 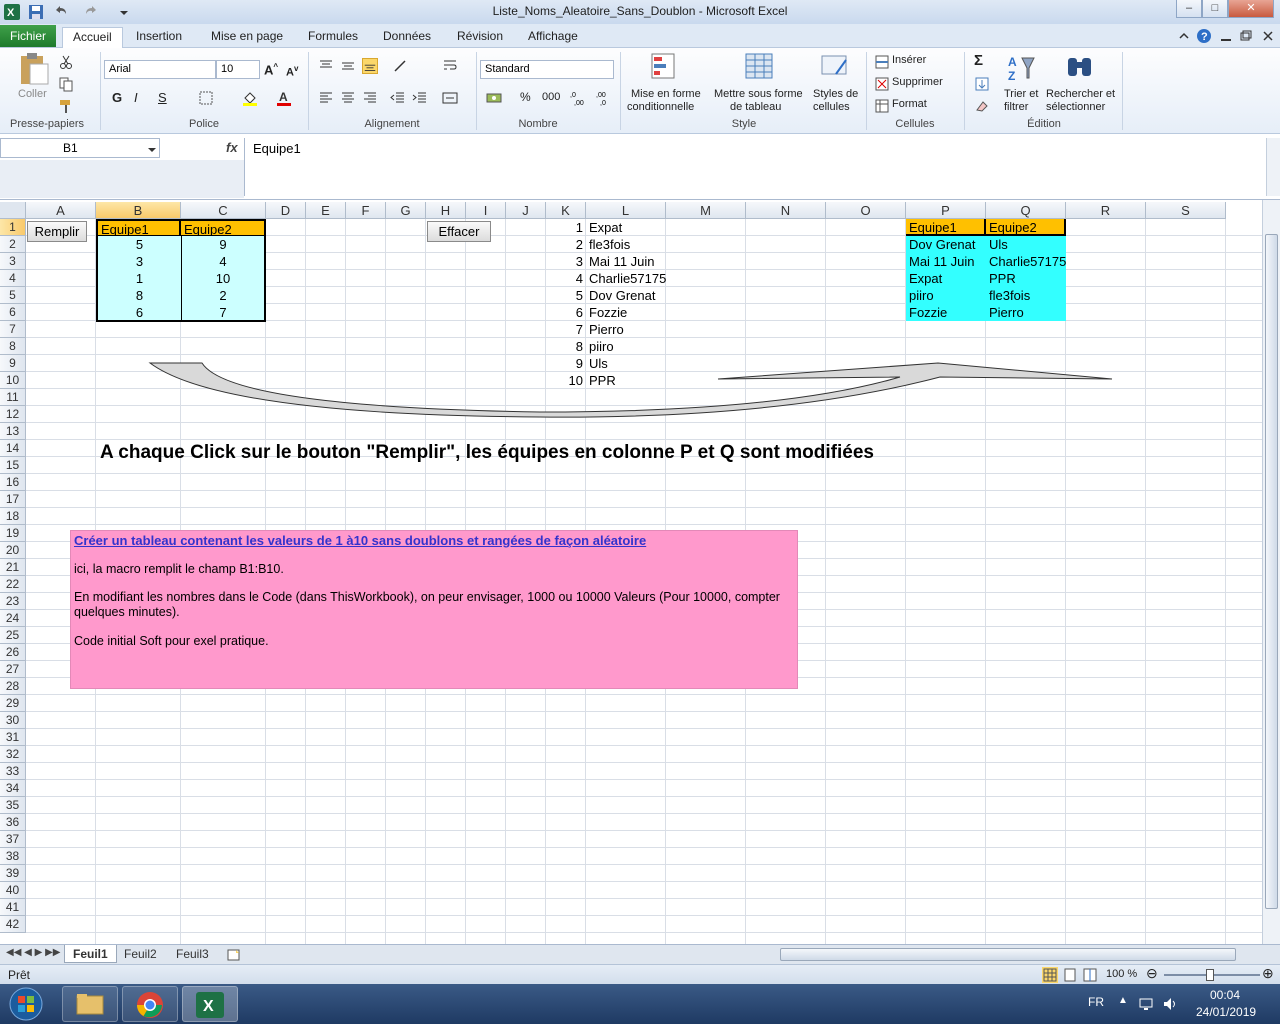 I want to click on wrap-text-icon, so click(x=450, y=66).